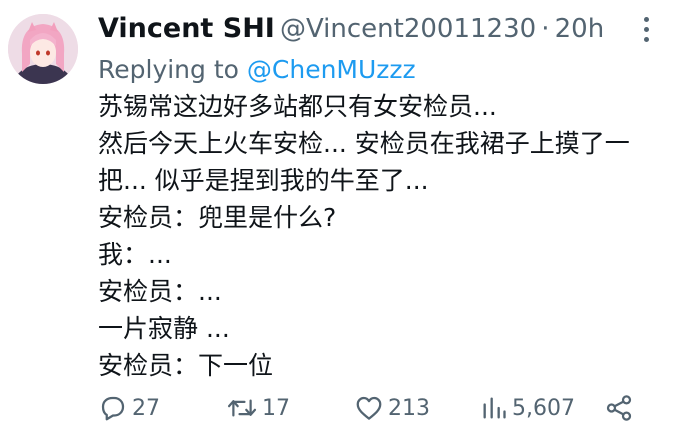 The height and width of the screenshot is (436, 680). I want to click on author-handle: @Vincent20011230, so click(408, 29).